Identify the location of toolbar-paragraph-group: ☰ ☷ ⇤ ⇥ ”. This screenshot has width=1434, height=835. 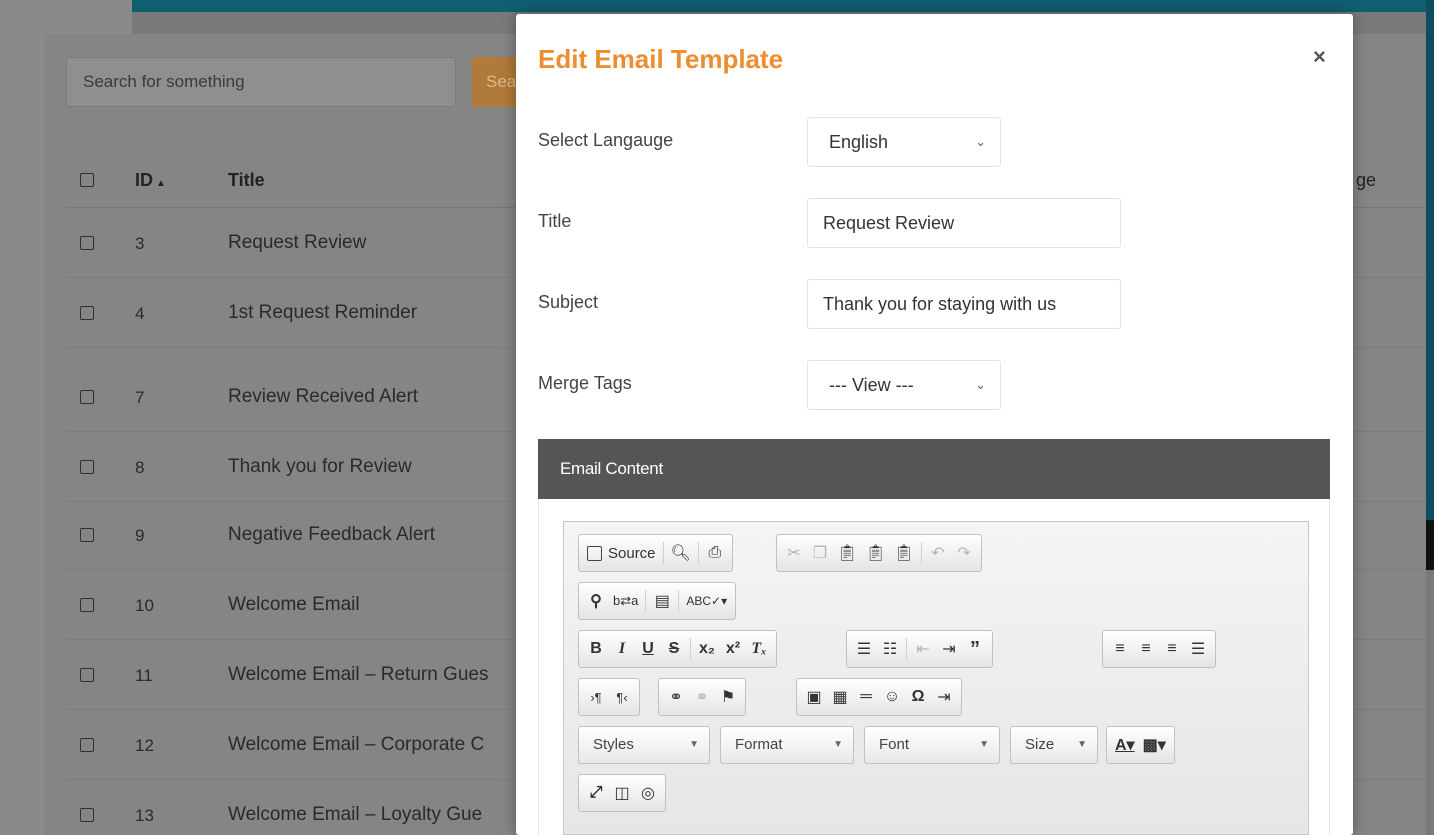
(919, 649).